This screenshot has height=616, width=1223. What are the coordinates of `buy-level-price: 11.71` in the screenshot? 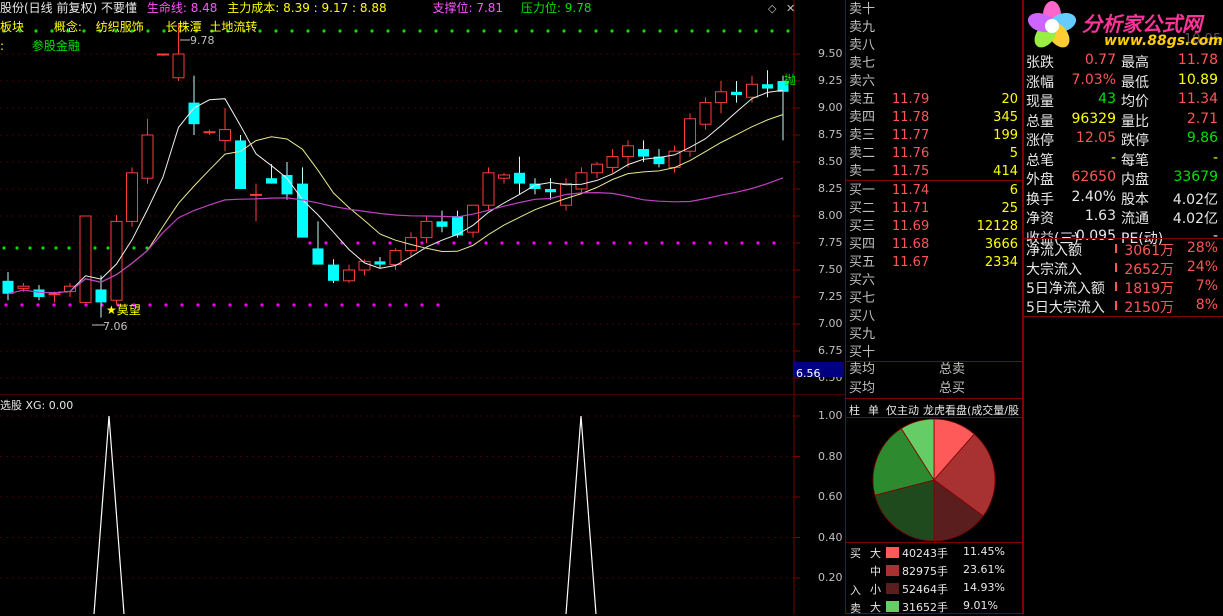 It's located at (910, 208).